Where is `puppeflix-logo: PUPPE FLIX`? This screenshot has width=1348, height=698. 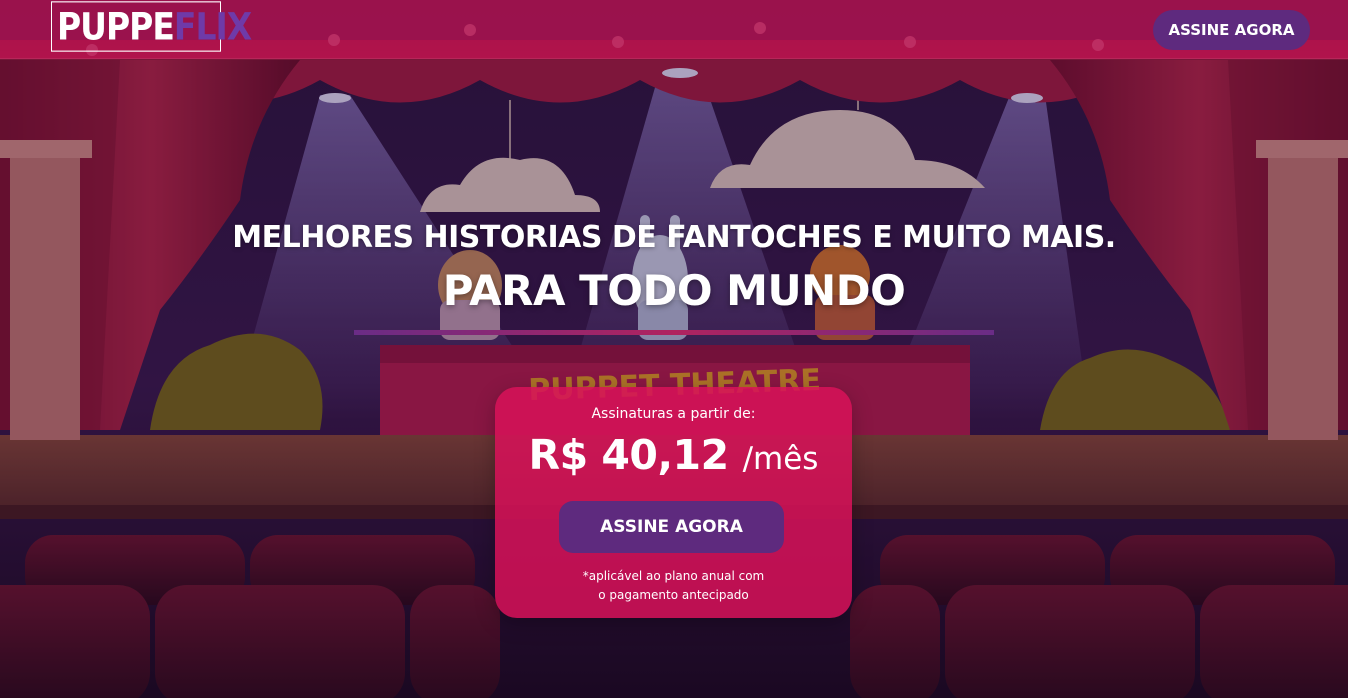
puppeflix-logo: PUPPE FLIX is located at coordinates (151, 26).